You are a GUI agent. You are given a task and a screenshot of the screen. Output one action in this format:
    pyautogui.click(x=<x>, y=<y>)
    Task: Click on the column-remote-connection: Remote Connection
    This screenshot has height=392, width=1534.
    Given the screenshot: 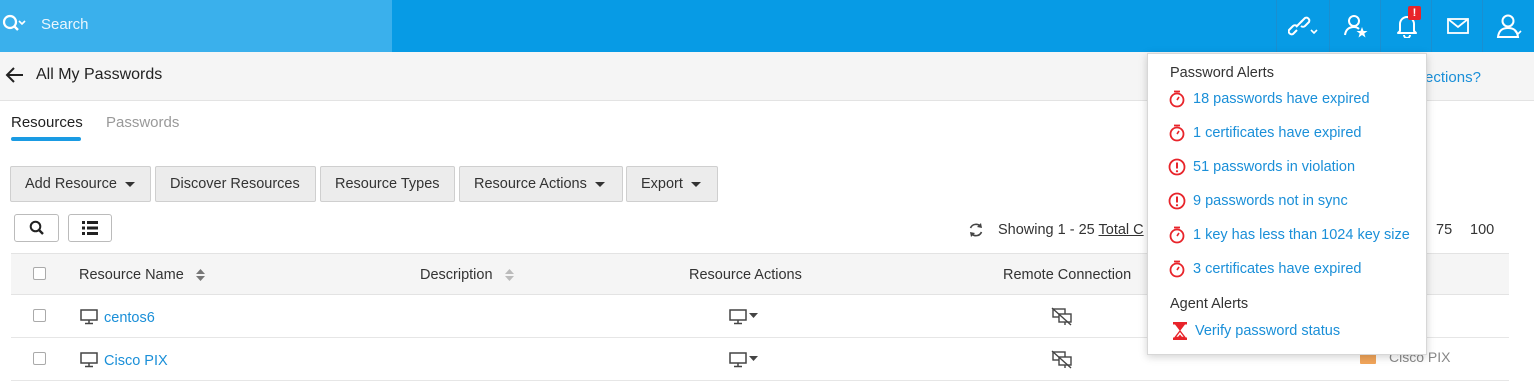 What is the action you would take?
    pyautogui.click(x=1067, y=275)
    